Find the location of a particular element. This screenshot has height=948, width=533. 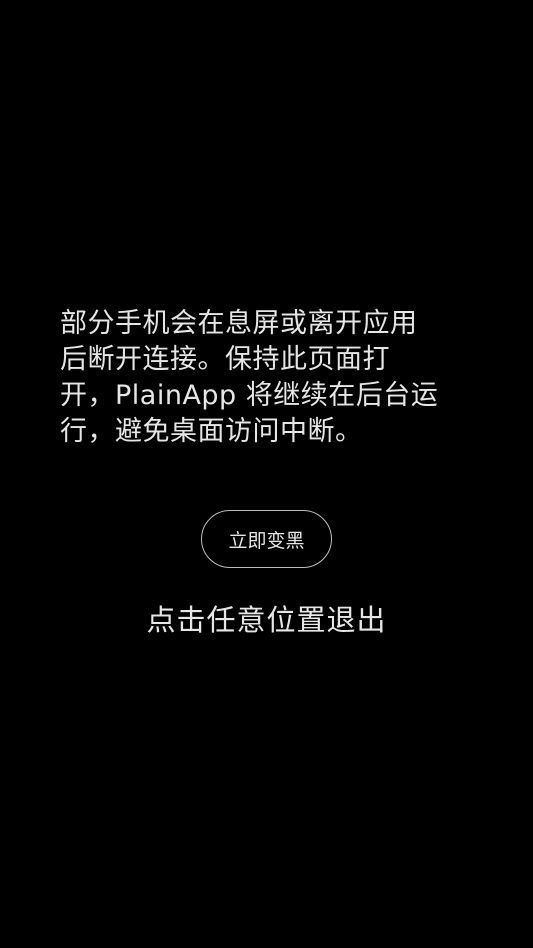

message-line-1: 部分手机会在息屏或离开应用 is located at coordinates (239, 323).